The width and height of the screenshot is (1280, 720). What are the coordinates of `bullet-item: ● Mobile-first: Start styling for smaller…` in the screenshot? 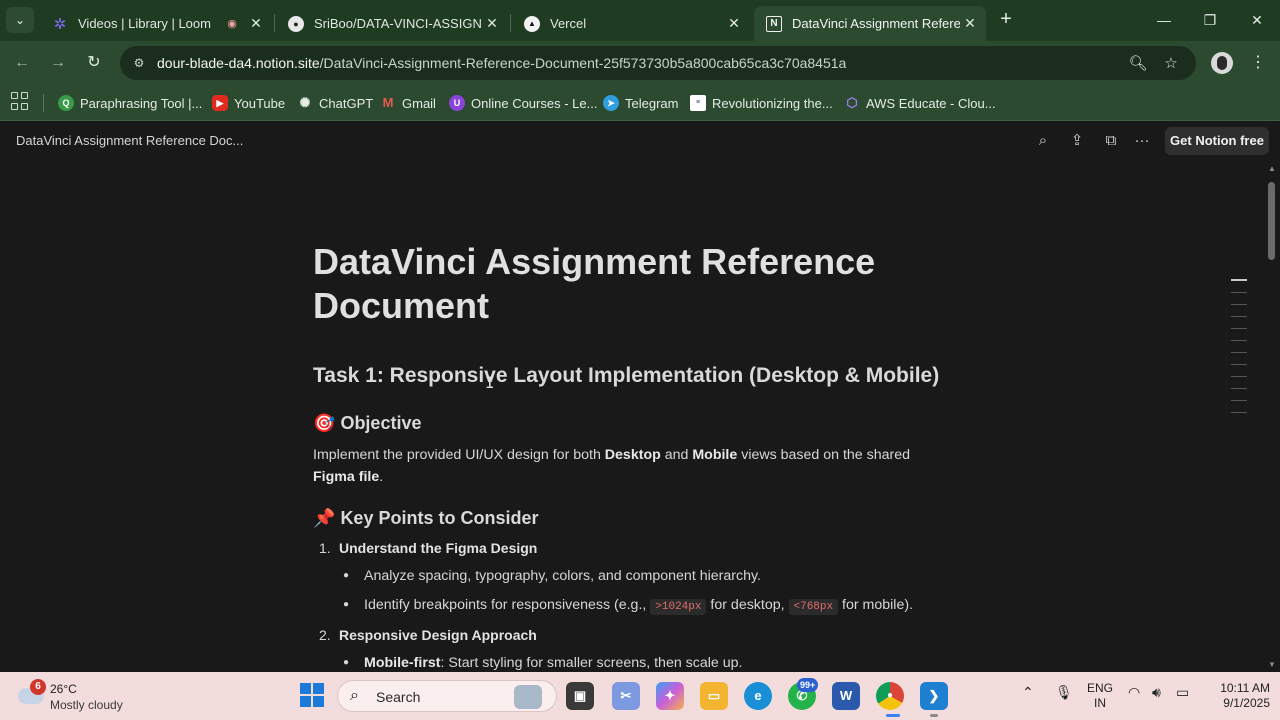 It's located at (542, 663).